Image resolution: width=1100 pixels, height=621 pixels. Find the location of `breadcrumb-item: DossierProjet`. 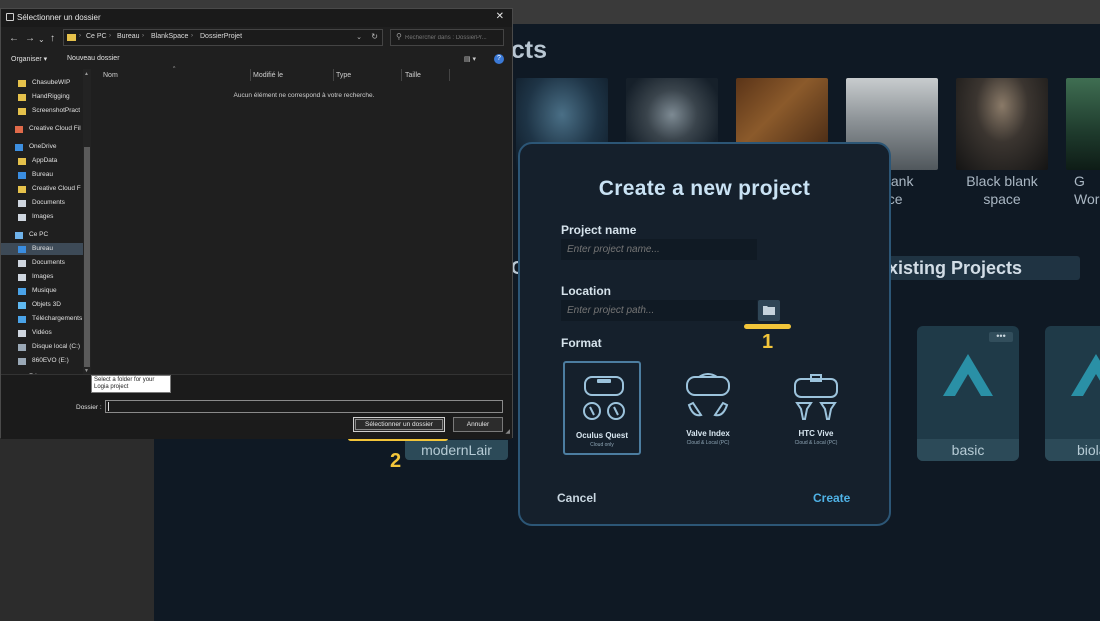

breadcrumb-item: DossierProjet is located at coordinates (221, 36).